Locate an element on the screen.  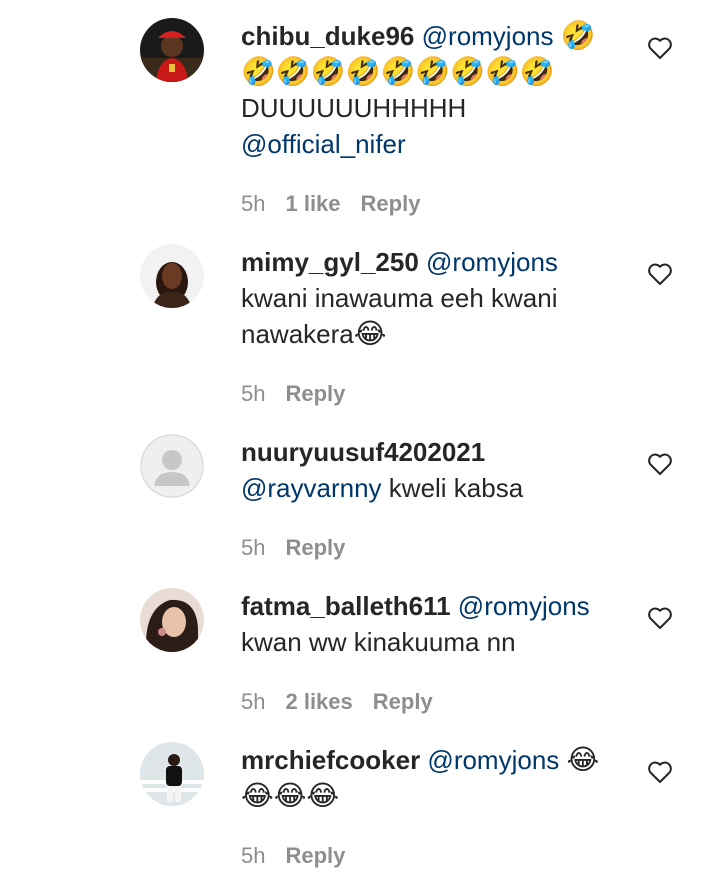
comment-mention: @rayvarnny is located at coordinates (311, 488).